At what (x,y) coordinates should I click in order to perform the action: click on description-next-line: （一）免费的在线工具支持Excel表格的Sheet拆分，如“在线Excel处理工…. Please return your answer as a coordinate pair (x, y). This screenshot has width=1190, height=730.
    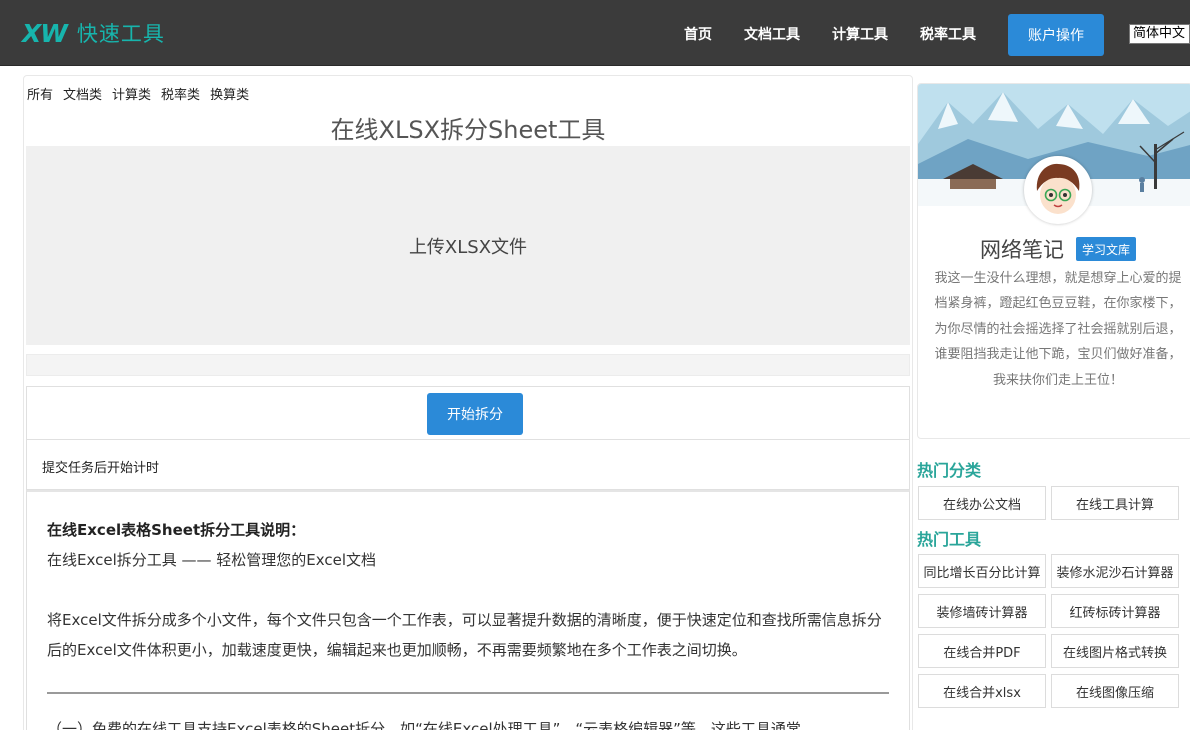
    Looking at the image, I should click on (424, 725).